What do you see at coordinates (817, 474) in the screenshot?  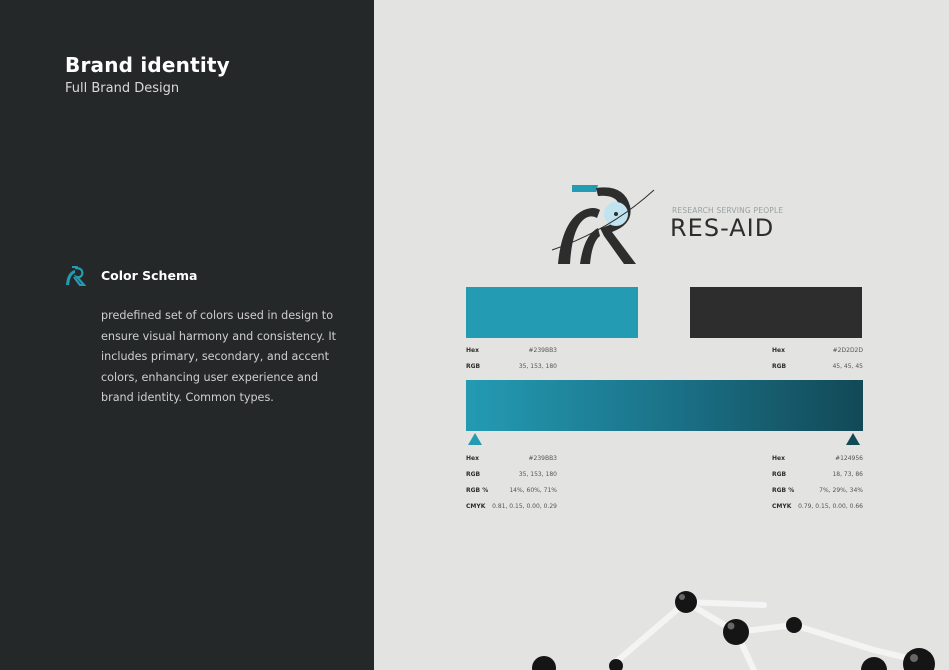 I see `gradient-end-rgb-row: RGB 18, 73, 86` at bounding box center [817, 474].